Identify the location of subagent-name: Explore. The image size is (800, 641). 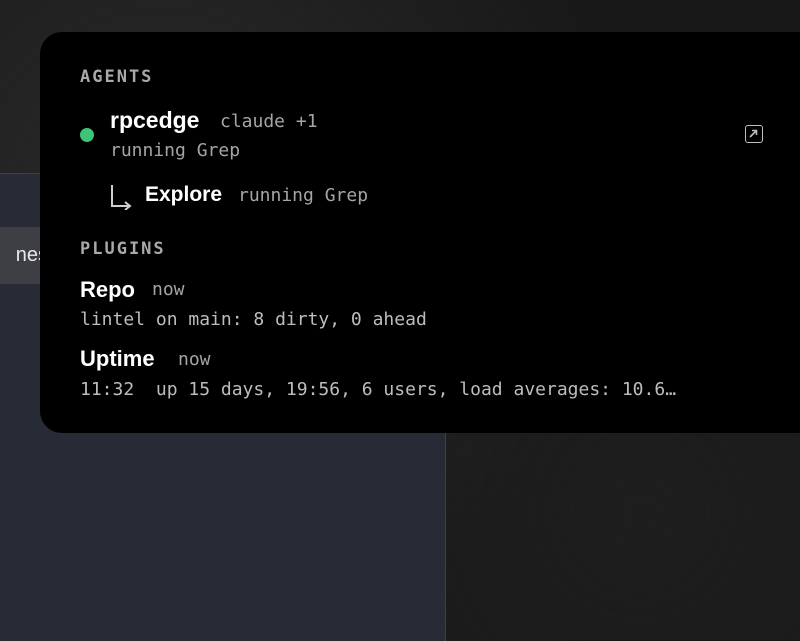
(184, 194).